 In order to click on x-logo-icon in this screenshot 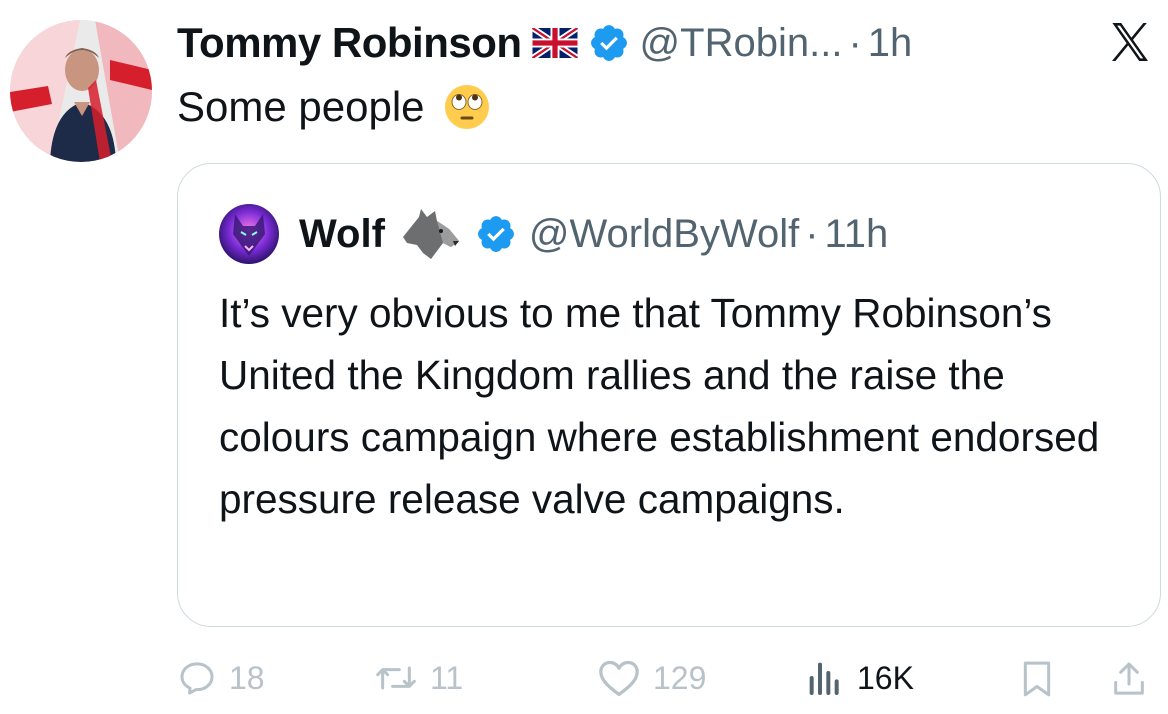, I will do `click(1130, 42)`.